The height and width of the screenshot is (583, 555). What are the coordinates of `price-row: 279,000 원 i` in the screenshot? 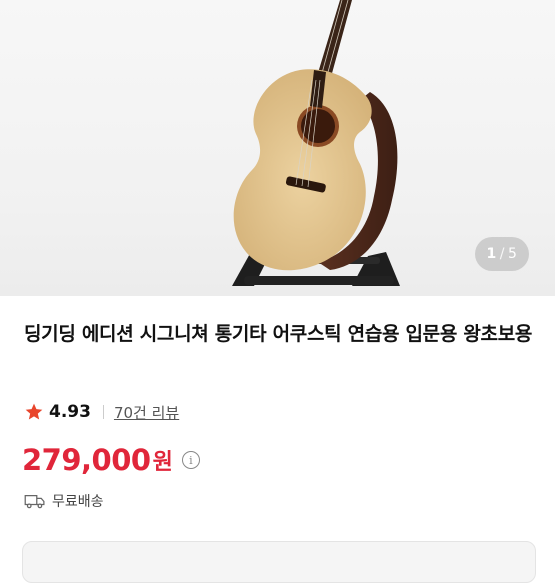 It's located at (111, 460).